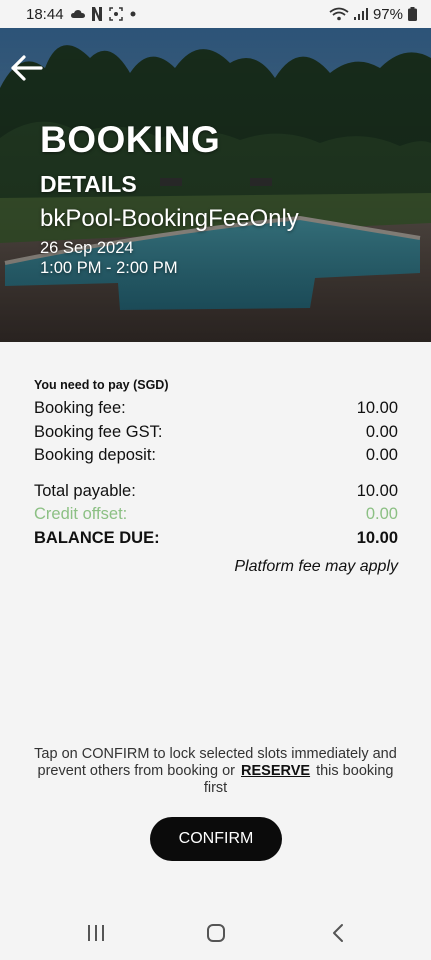 Image resolution: width=431 pixels, height=960 pixels. What do you see at coordinates (169, 218) in the screenshot?
I see `facility-name: bkPool-BookingFeeOnly` at bounding box center [169, 218].